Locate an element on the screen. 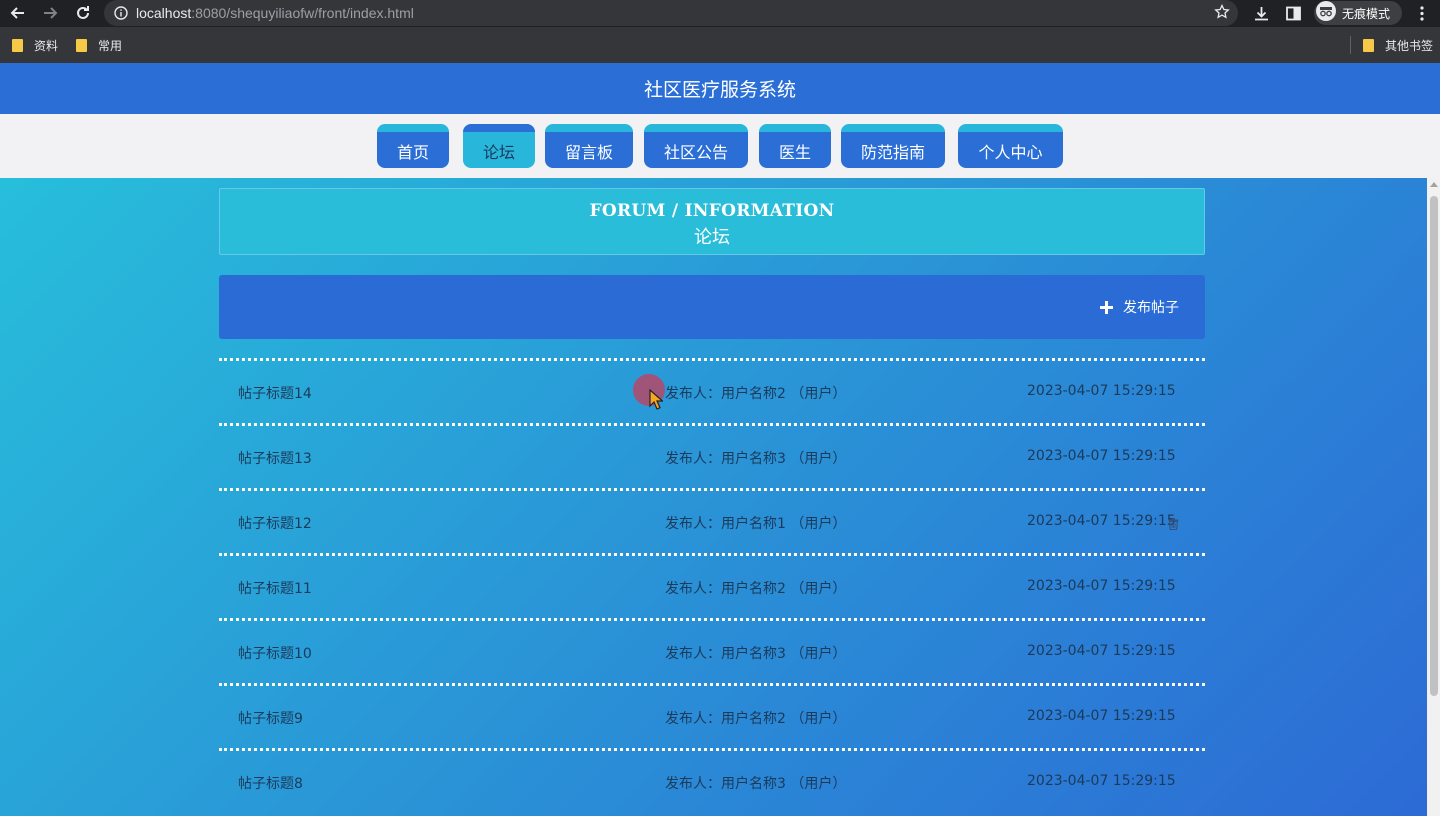  bookmark-star-icon is located at coordinates (1222, 13).